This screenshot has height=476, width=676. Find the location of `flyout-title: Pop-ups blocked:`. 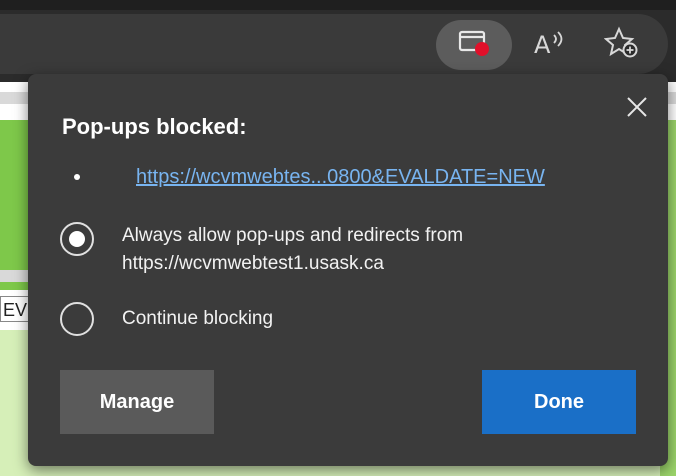

flyout-title: Pop-ups blocked: is located at coordinates (154, 126).